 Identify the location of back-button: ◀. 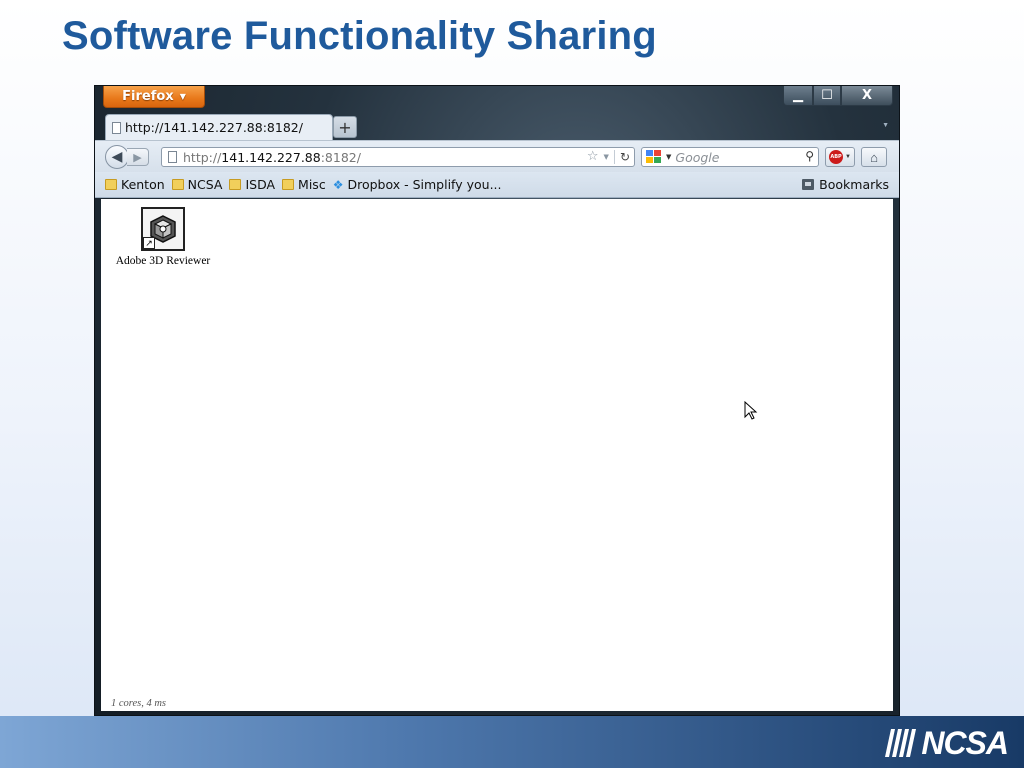
(117, 157).